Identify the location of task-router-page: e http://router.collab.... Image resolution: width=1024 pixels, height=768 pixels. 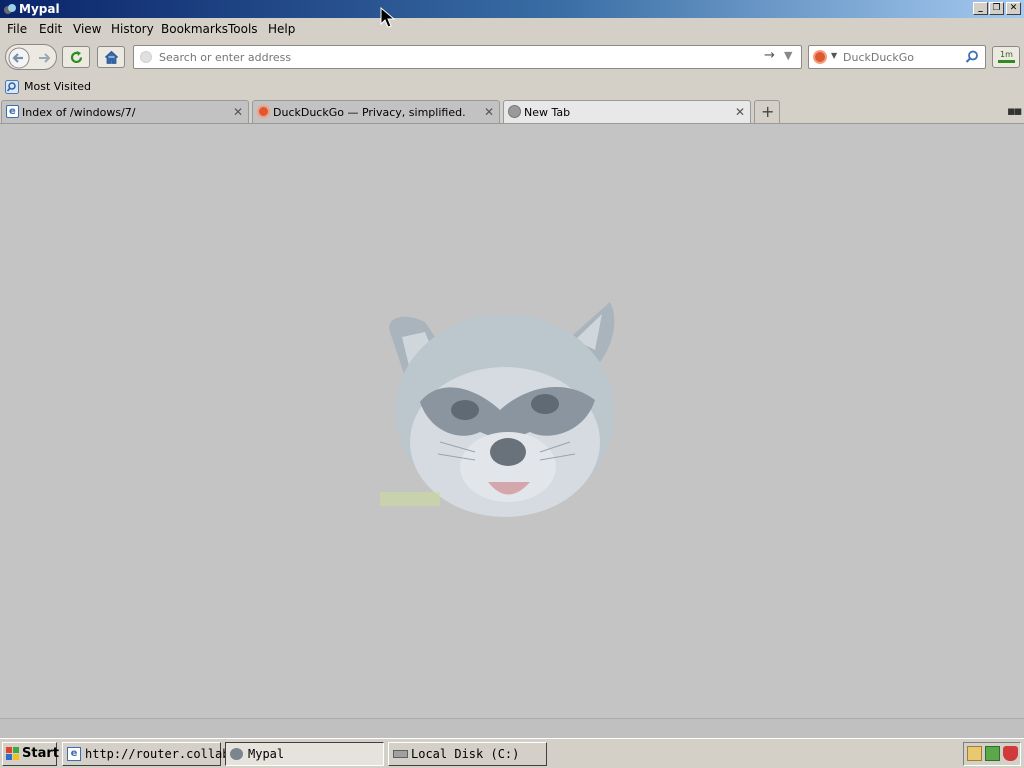
(156, 754).